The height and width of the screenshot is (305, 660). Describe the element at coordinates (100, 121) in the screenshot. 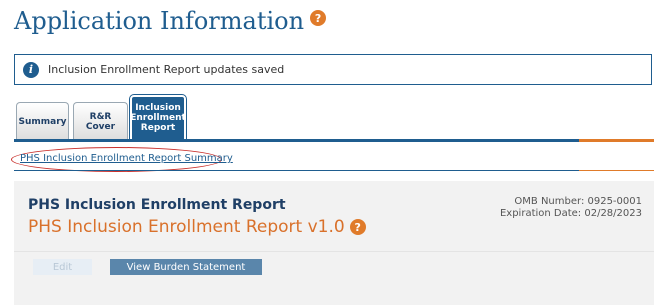

I see `tab-rr-cover: R&R Cover` at that location.